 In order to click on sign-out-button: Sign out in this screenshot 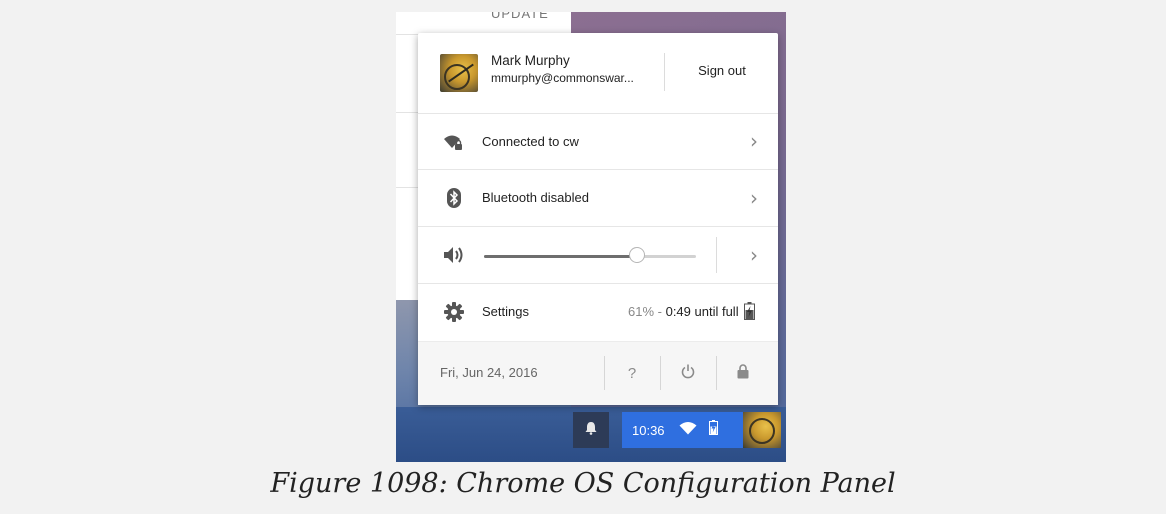, I will do `click(722, 70)`.